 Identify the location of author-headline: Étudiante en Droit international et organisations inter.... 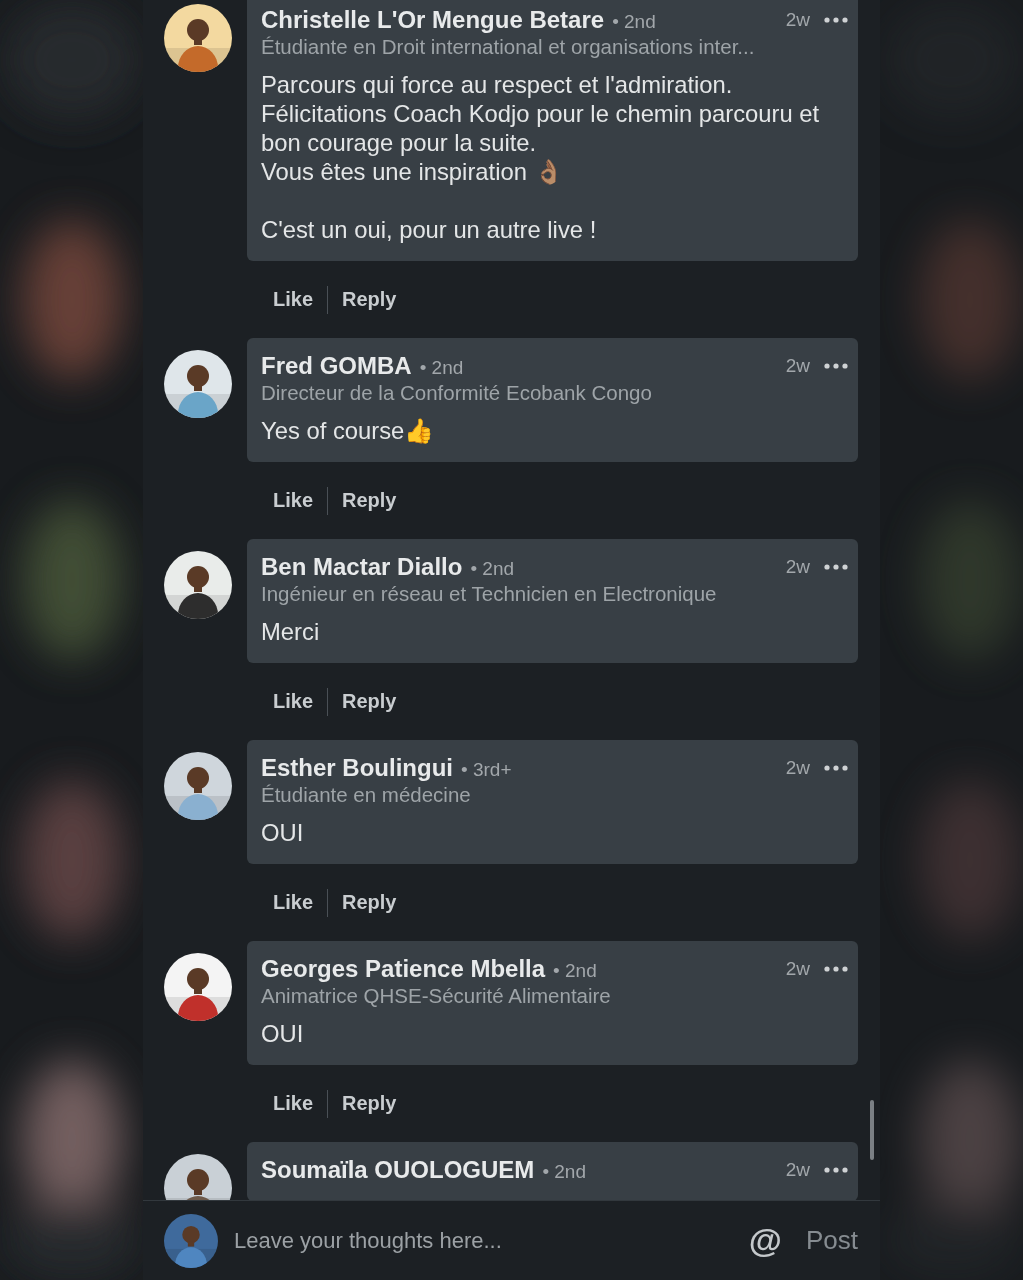
(508, 47).